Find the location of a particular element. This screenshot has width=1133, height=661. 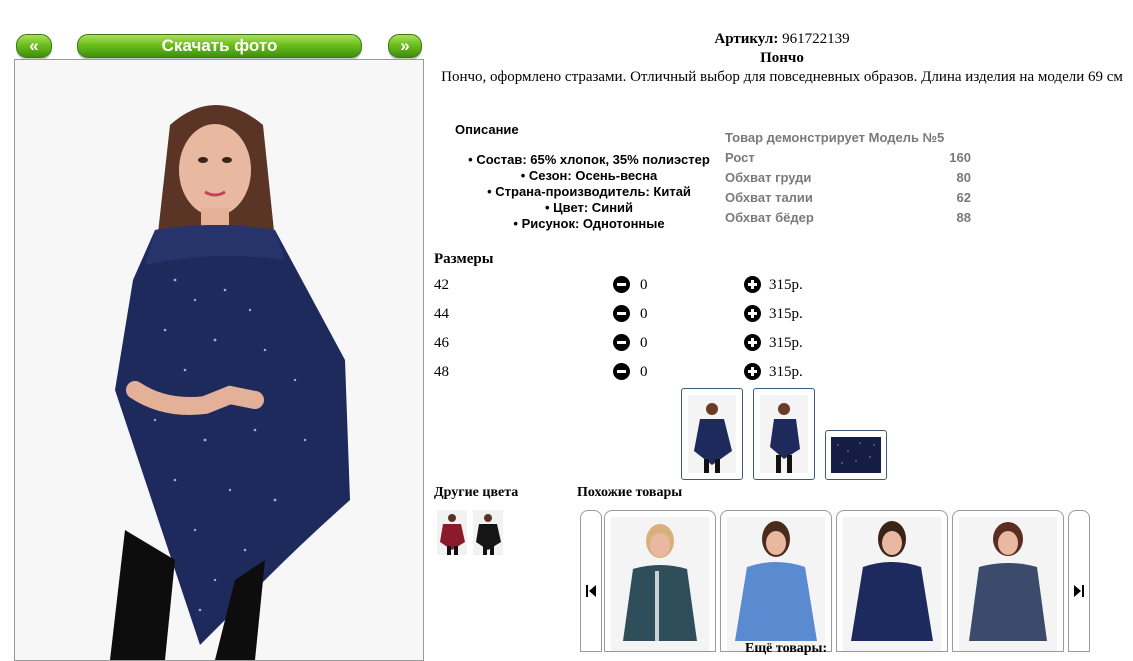

description-item: Страна-производитель: Китай is located at coordinates (589, 192).